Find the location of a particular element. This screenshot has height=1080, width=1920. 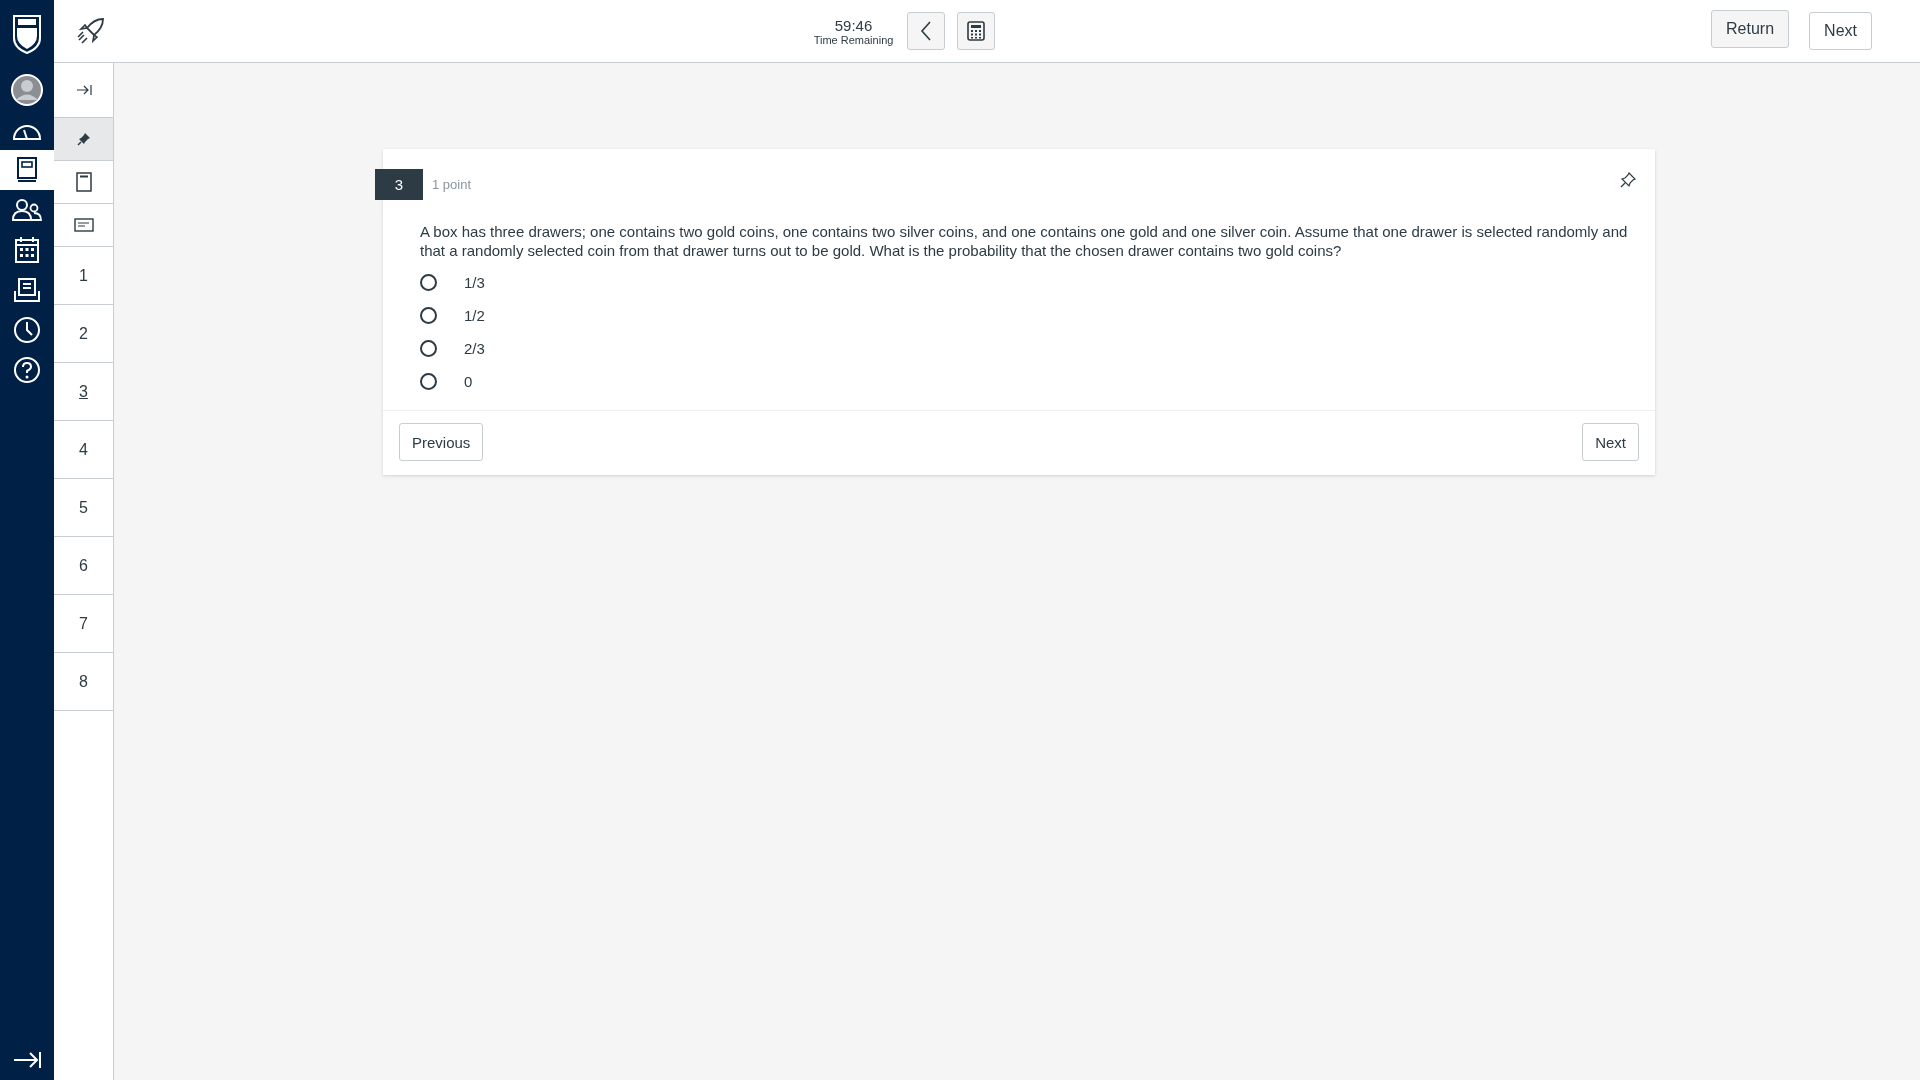

answer-option: 1/2 is located at coordinates (474, 315).